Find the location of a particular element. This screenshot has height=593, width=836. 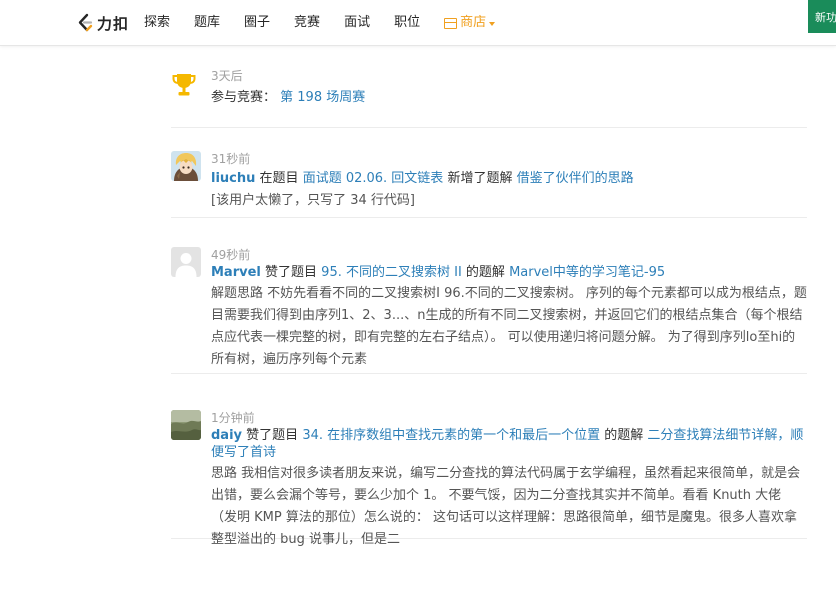

feed-item-content: 3天后 参与竞赛： 第 198 场周赛 is located at coordinates (509, 87).